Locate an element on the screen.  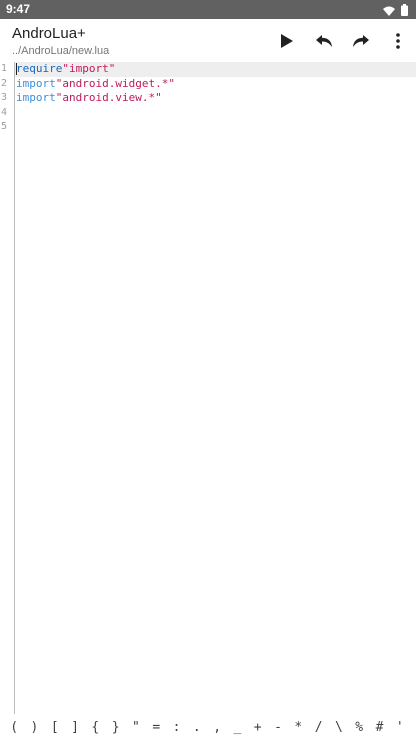
symbol-key: , is located at coordinates (217, 727).